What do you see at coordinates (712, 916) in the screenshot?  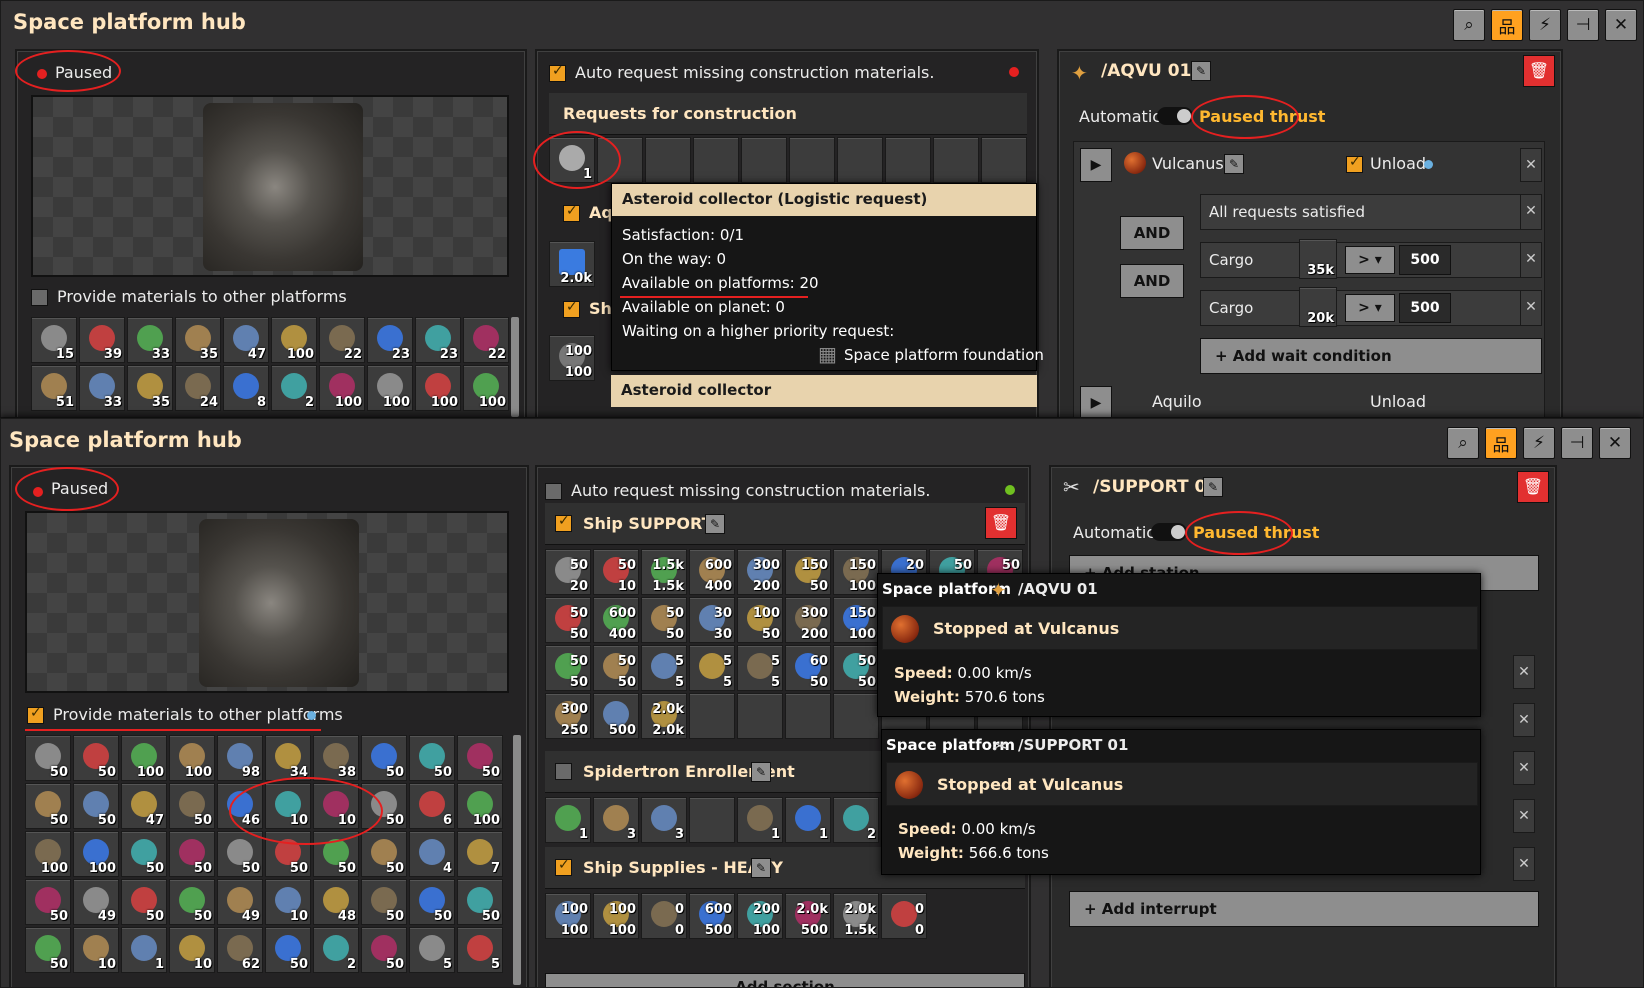 I see `request-slot: 600 500` at bounding box center [712, 916].